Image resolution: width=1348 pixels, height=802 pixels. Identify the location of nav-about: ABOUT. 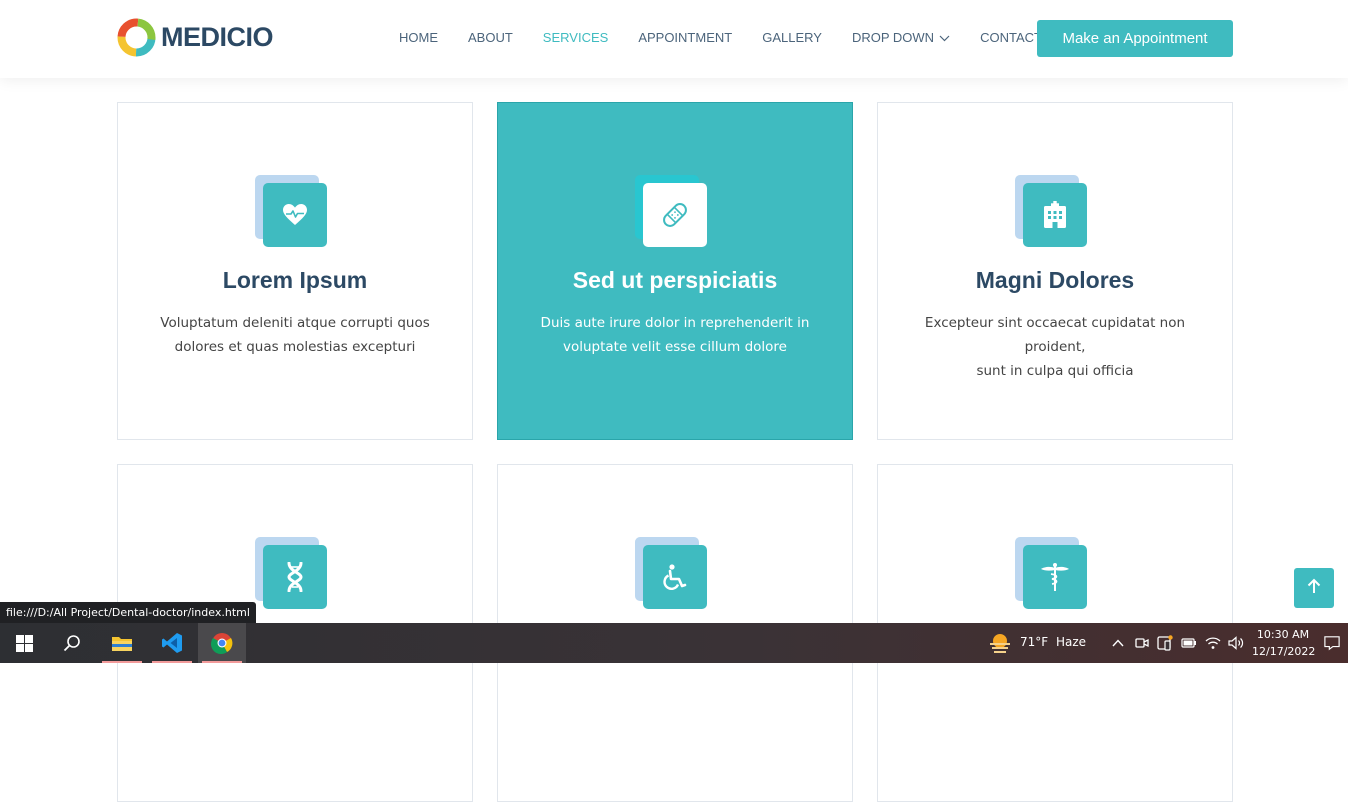
(490, 37).